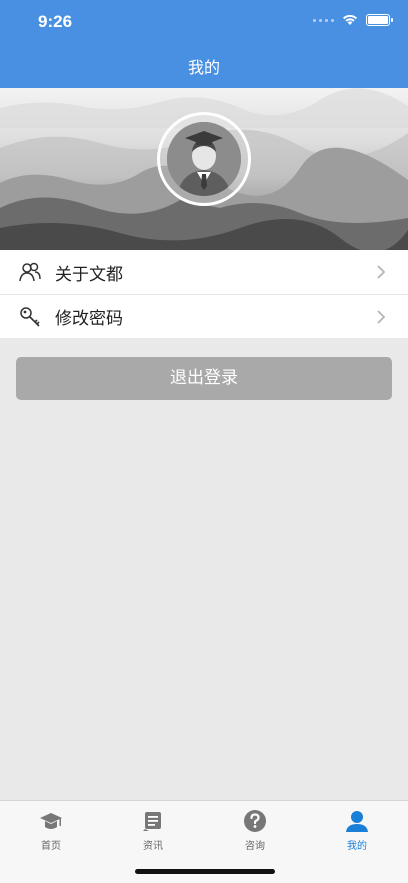 The width and height of the screenshot is (408, 883). I want to click on menu-label-about: 关于文都, so click(89, 274).